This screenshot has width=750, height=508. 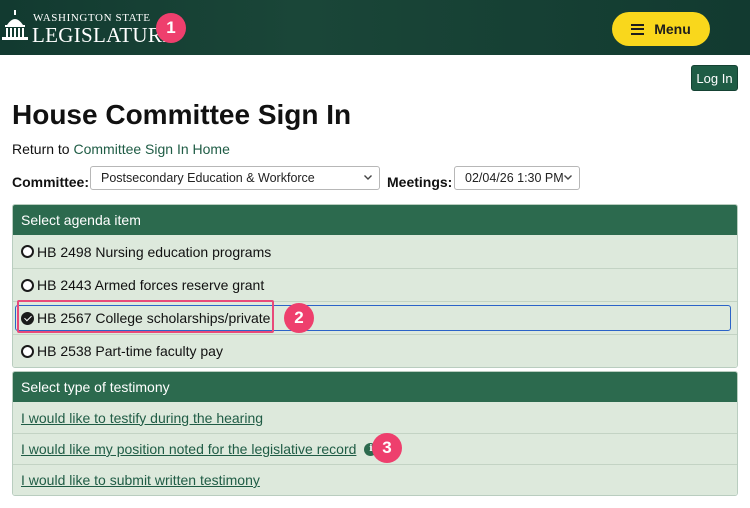 I want to click on agenda-item-label: HB 2498 Nursing education programs, so click(x=154, y=251).